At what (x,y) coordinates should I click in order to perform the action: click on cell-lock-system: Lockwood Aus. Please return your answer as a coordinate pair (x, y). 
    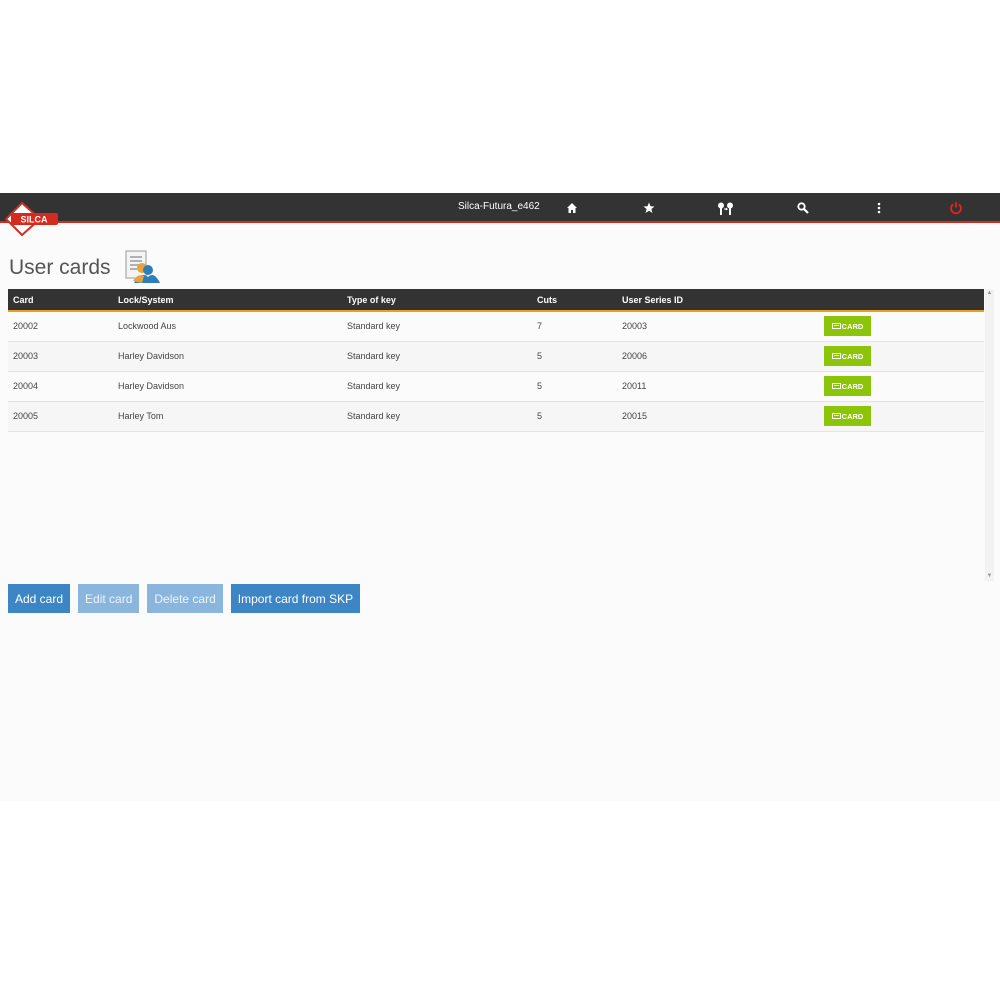
    Looking at the image, I should click on (147, 326).